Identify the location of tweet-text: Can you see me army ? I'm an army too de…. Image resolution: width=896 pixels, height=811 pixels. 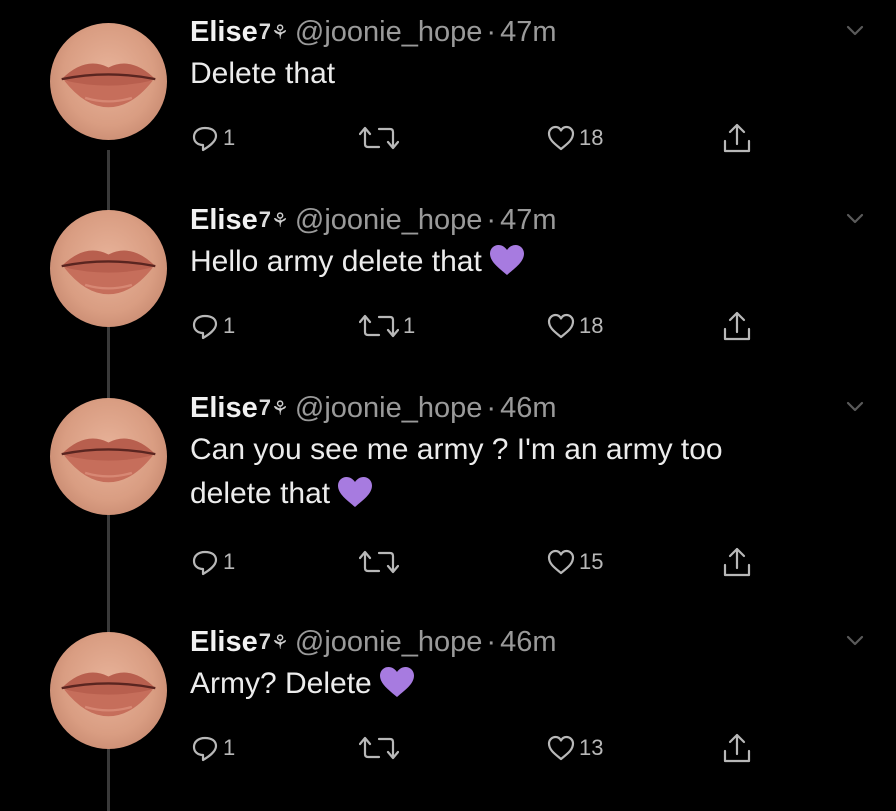
(500, 472).